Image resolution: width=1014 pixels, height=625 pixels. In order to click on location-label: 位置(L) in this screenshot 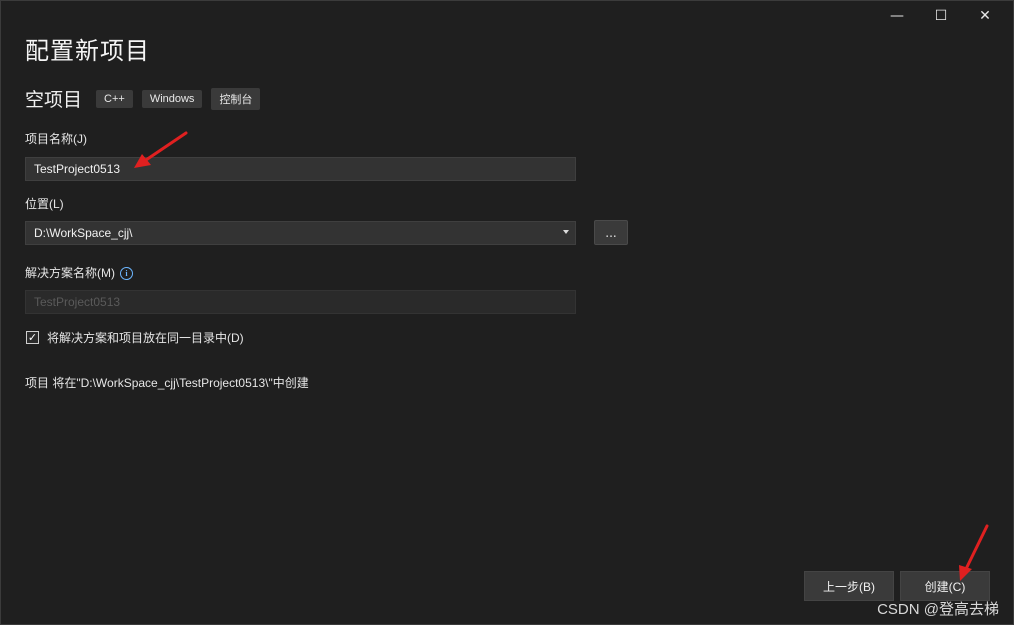, I will do `click(44, 204)`.